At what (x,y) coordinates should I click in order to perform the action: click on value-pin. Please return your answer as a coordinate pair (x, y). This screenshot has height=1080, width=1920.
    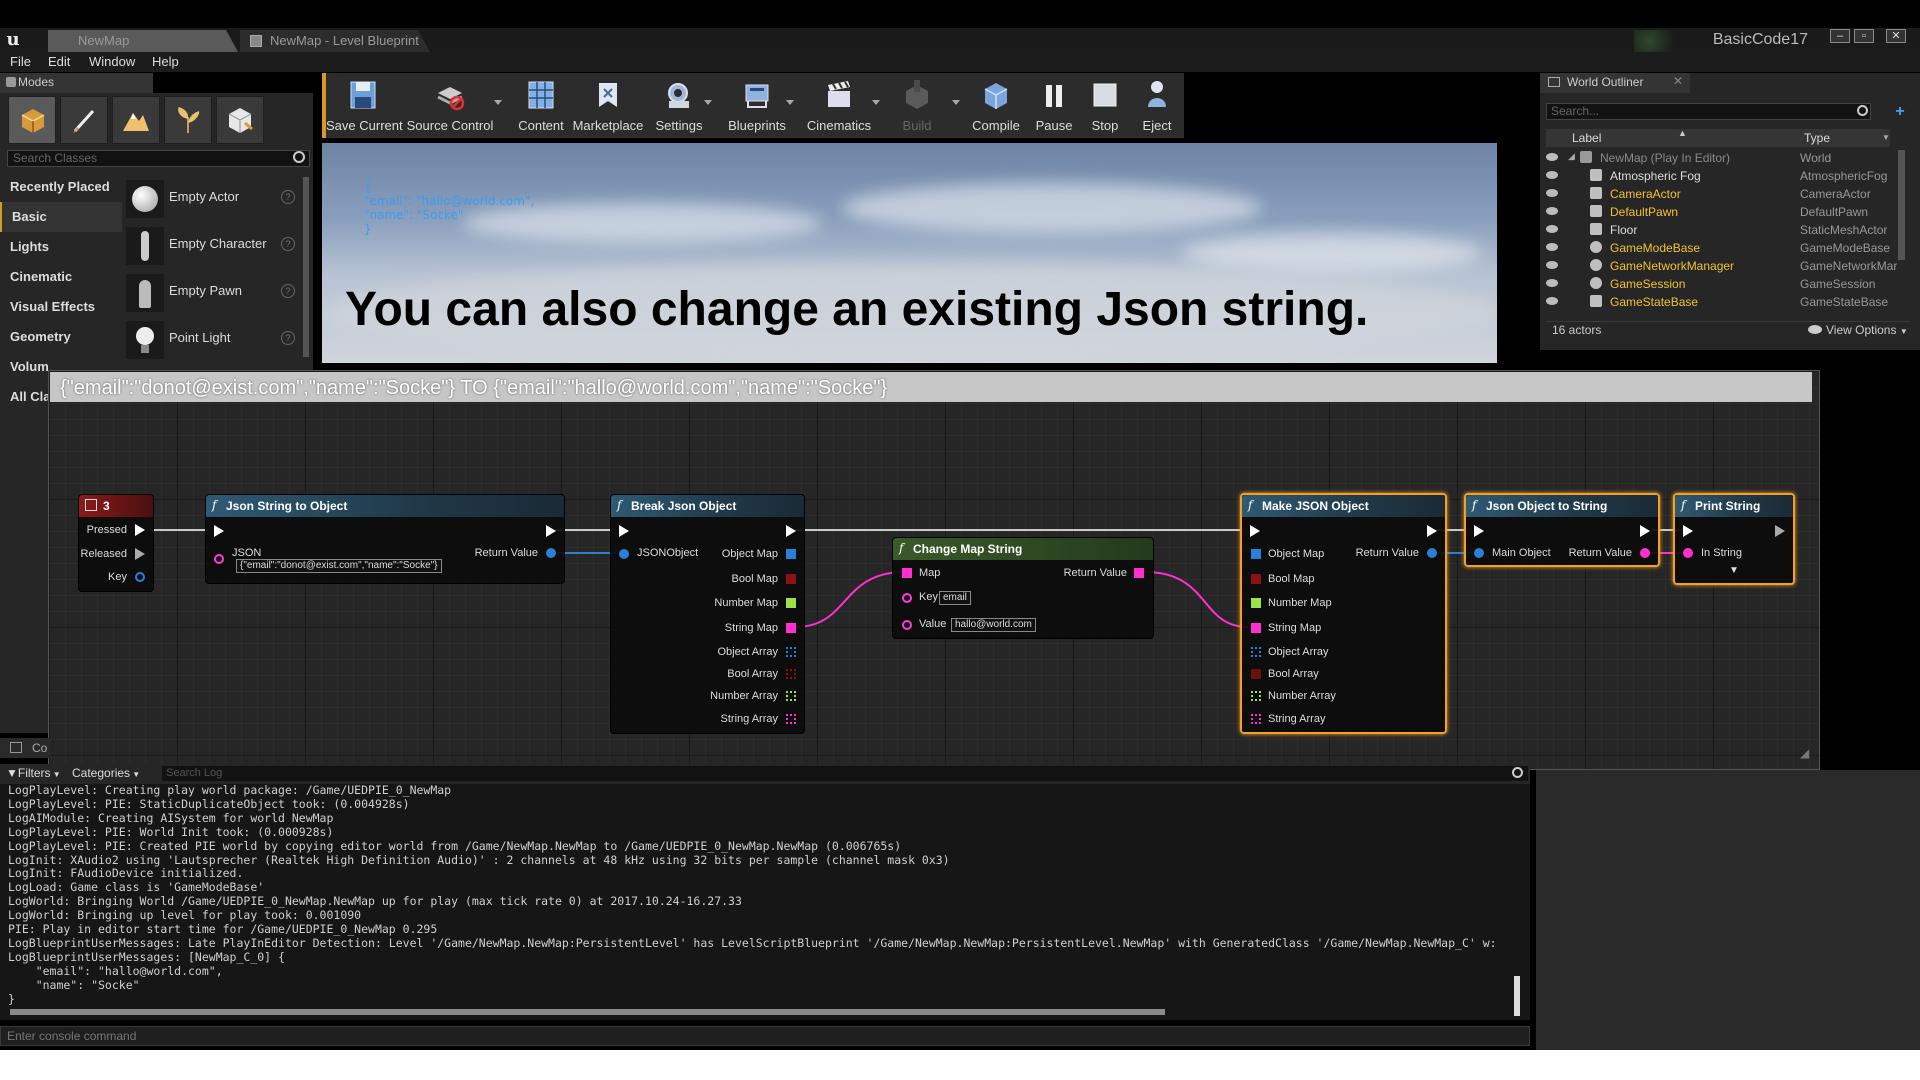
    Looking at the image, I should click on (907, 625).